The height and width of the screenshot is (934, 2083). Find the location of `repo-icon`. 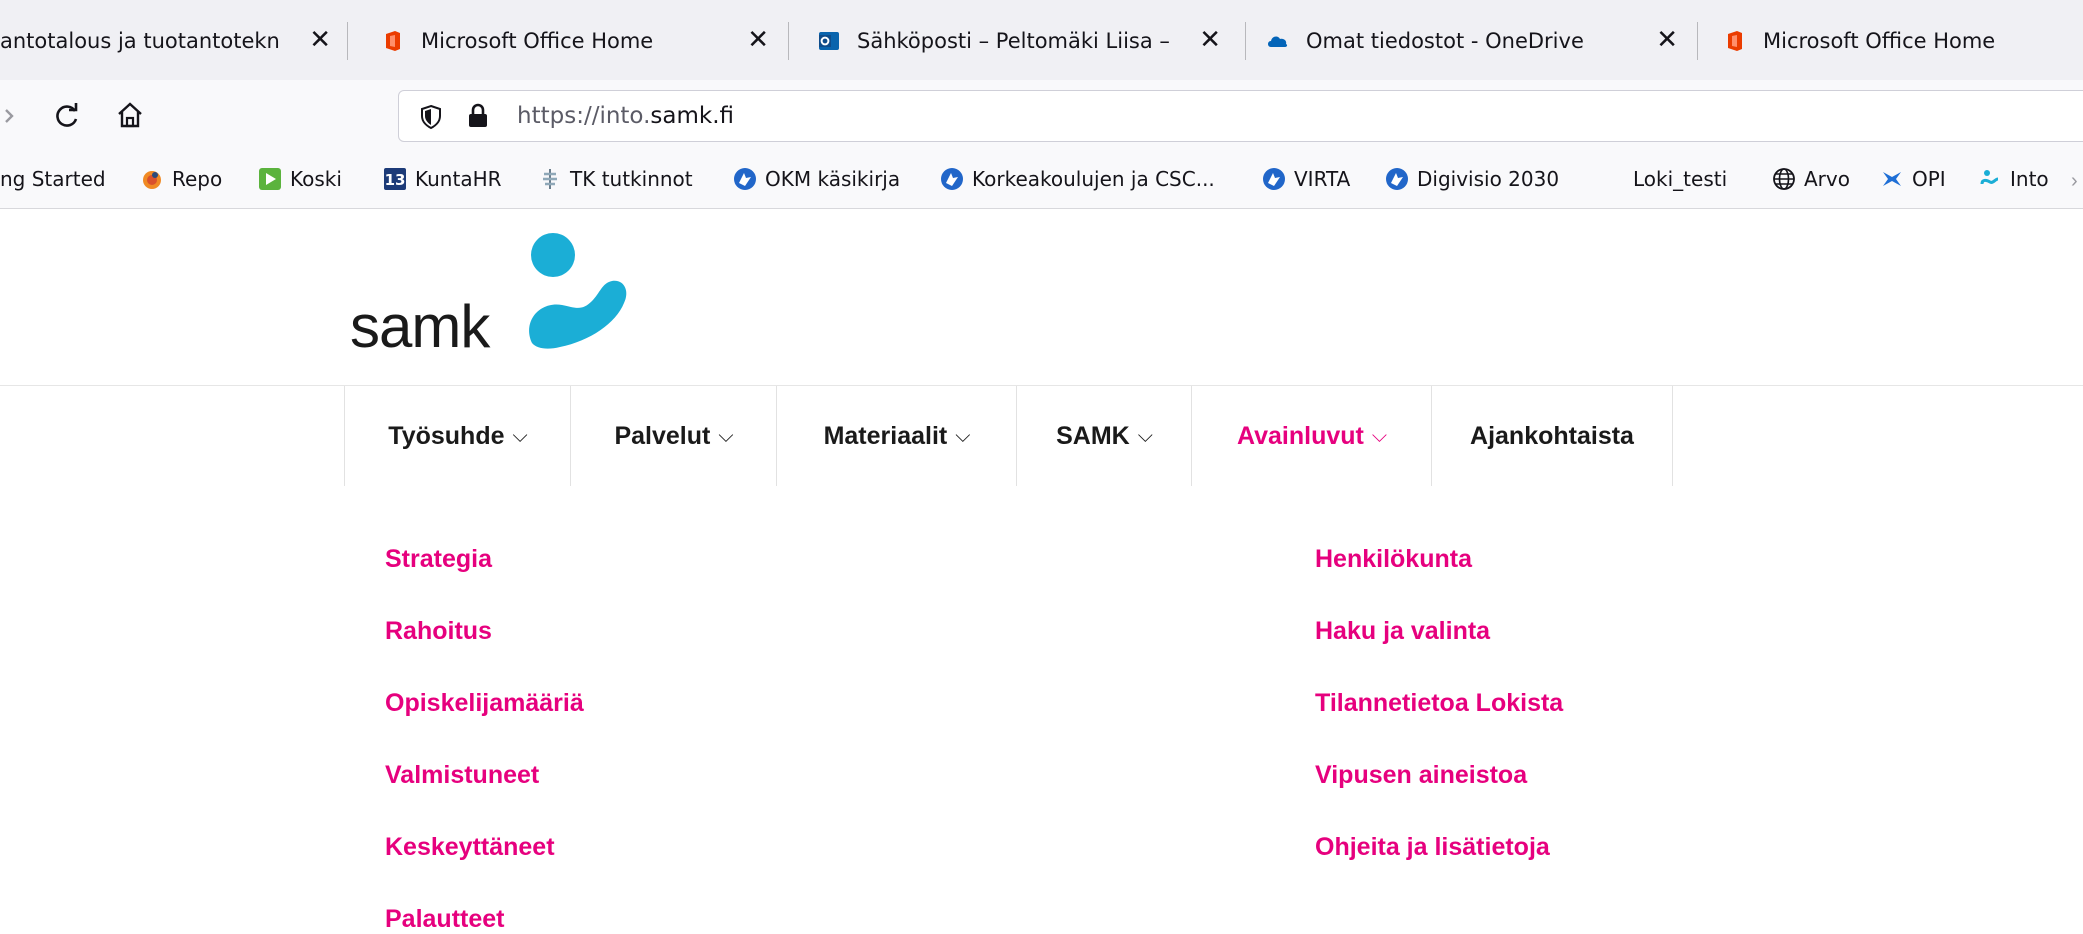

repo-icon is located at coordinates (152, 180).